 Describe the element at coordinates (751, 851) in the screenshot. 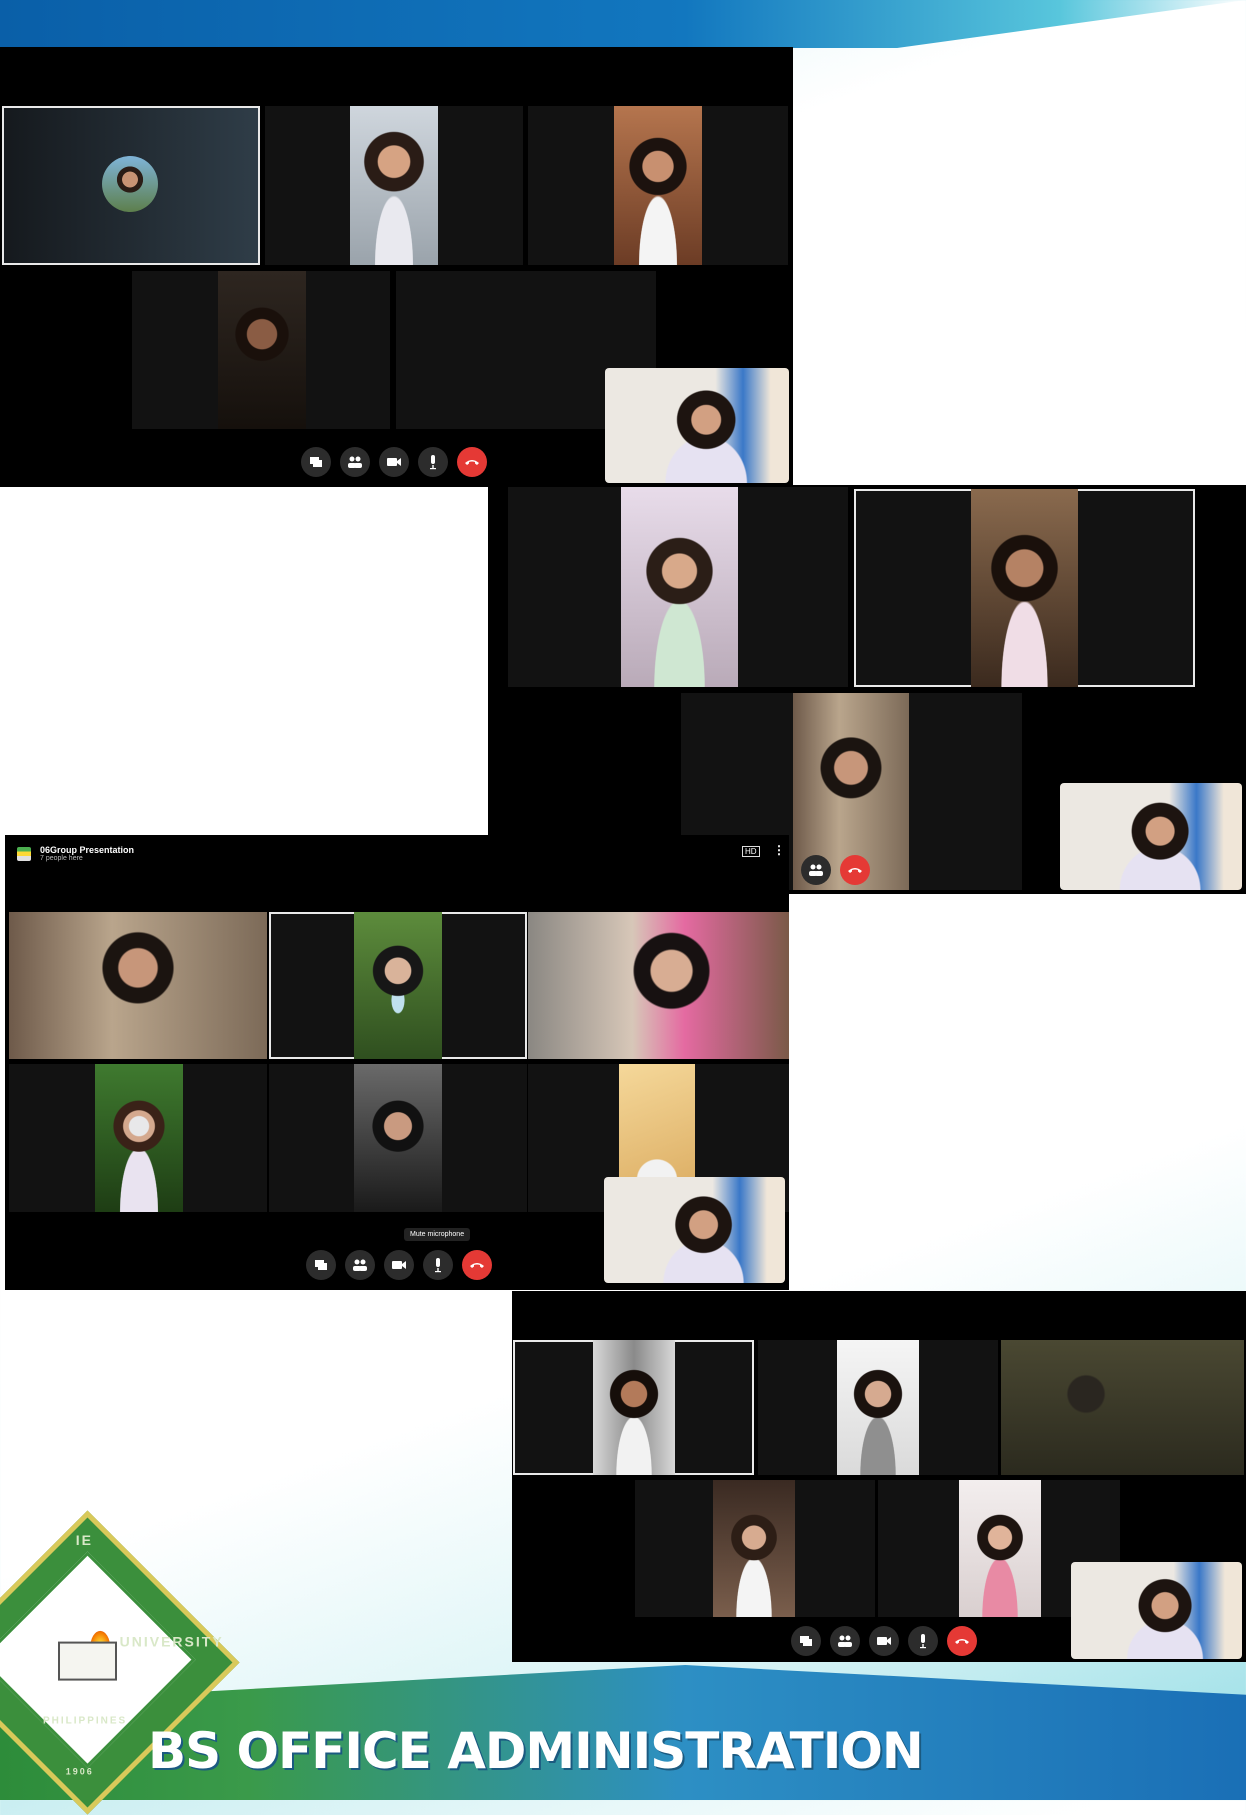

I see `hd-toggle: HD` at that location.